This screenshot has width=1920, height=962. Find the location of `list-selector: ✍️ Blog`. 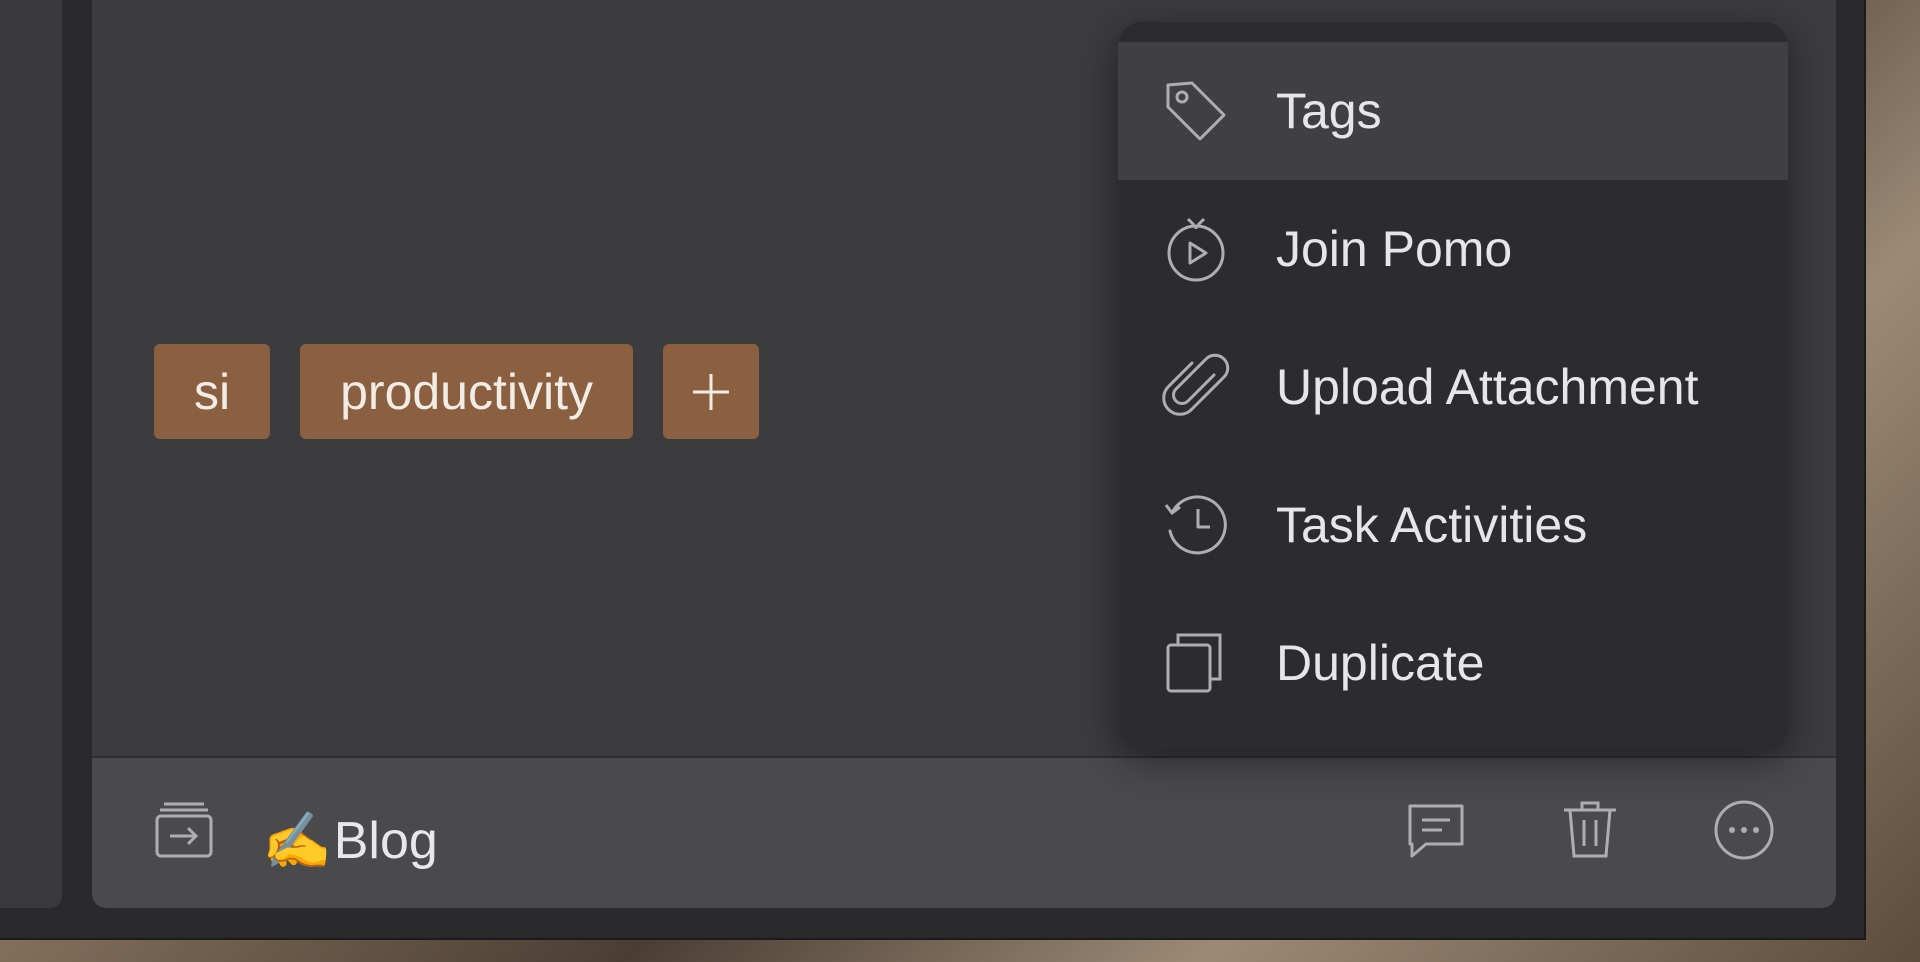

list-selector: ✍️ Blog is located at coordinates (350, 841).